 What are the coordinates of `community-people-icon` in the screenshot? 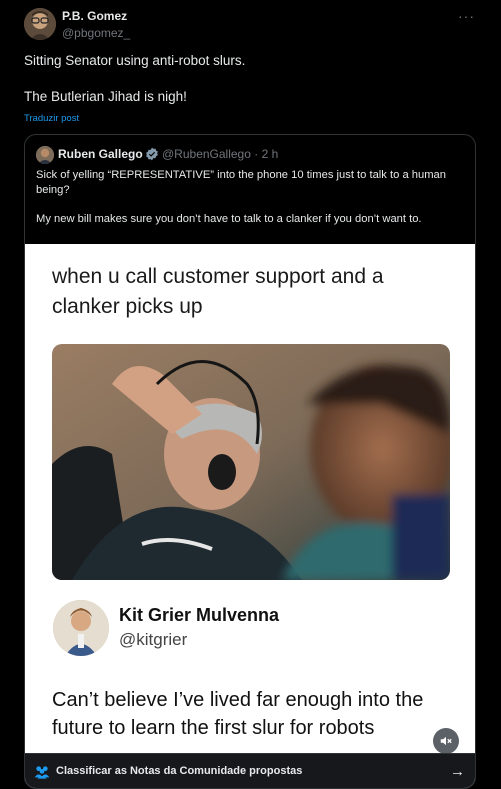 It's located at (42, 772).